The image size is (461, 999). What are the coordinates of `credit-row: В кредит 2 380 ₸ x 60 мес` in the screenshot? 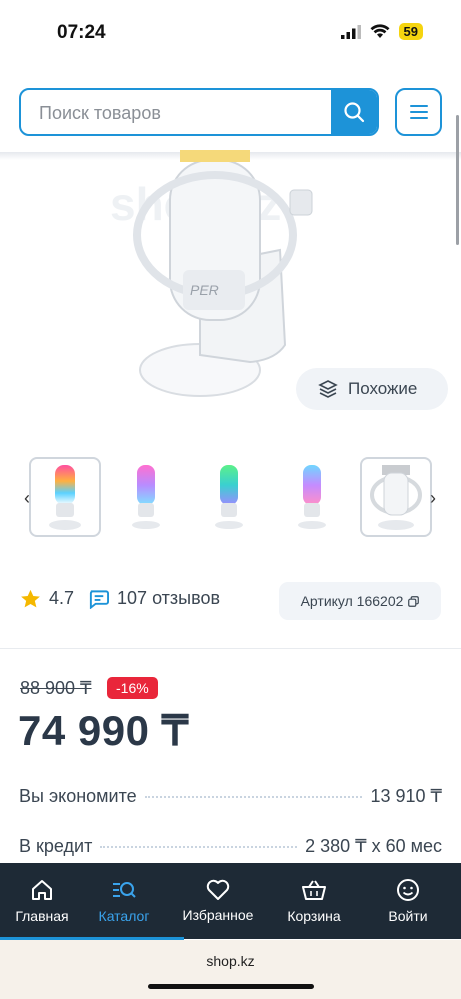 It's located at (230, 846).